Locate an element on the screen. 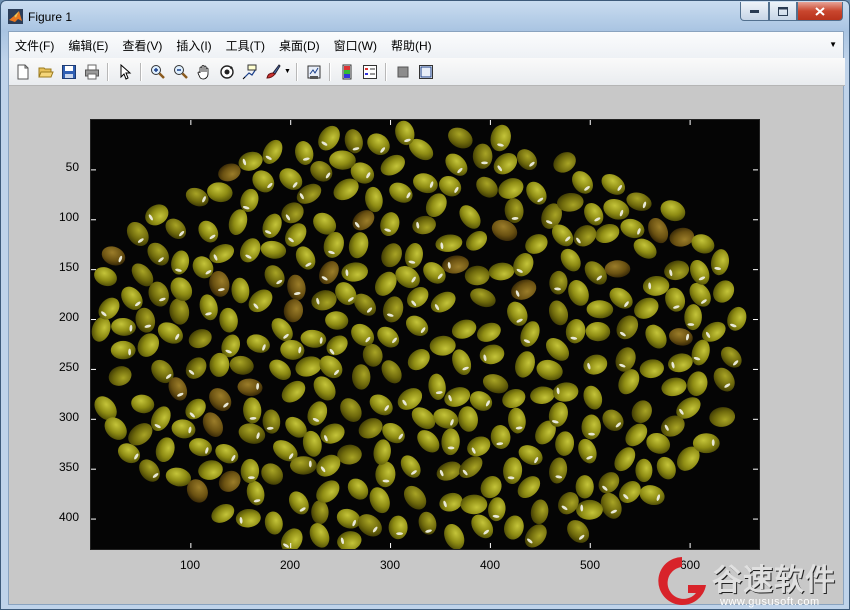 This screenshot has width=850, height=610. zoom-out-button is located at coordinates (180, 71).